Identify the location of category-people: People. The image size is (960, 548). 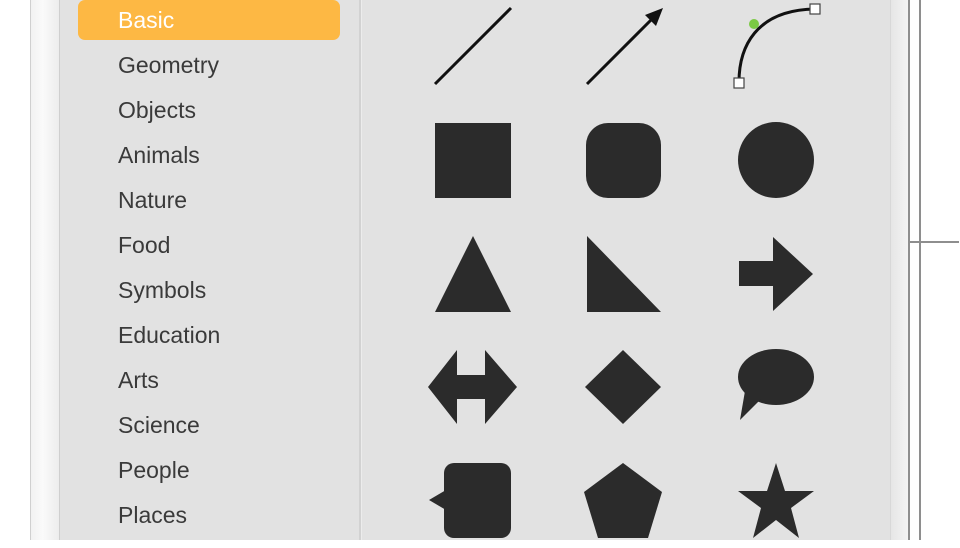
(209, 470).